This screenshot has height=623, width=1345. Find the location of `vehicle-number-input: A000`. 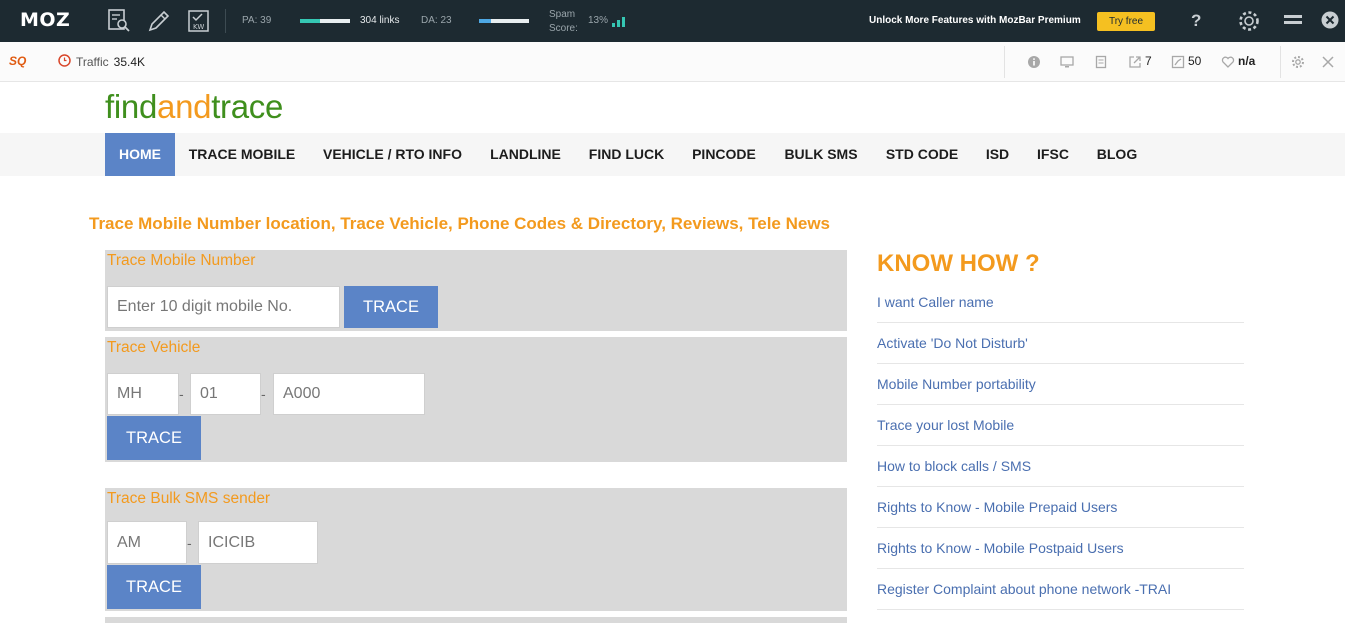

vehicle-number-input: A000 is located at coordinates (349, 394).